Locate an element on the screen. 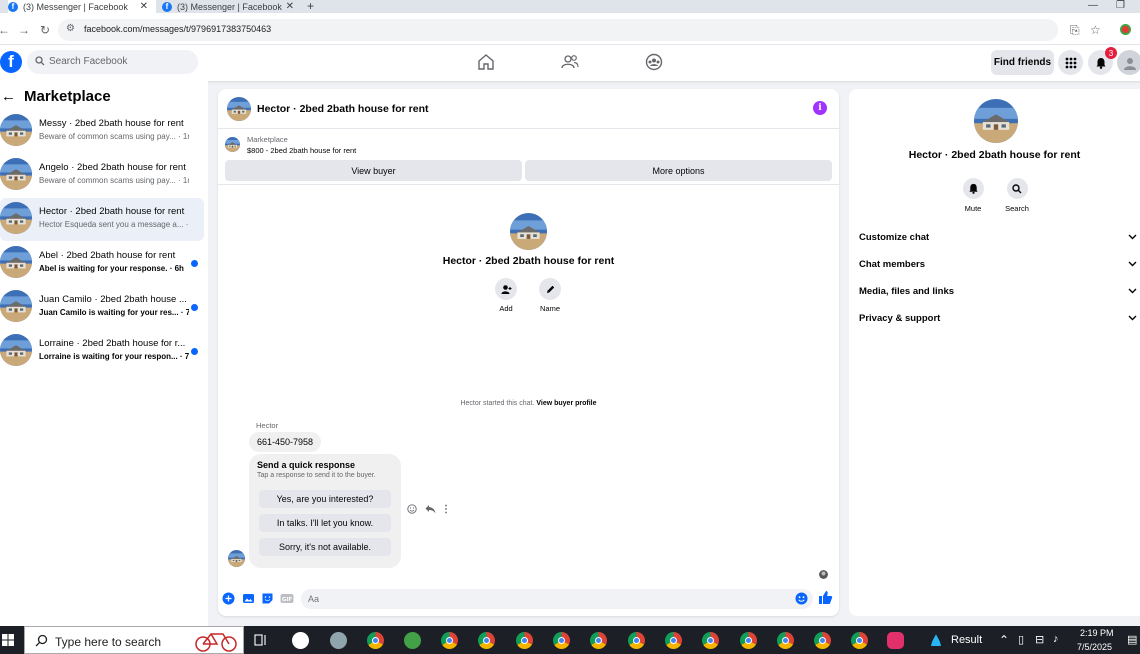 The image size is (1140, 654). sender-avatar is located at coordinates (236, 558).